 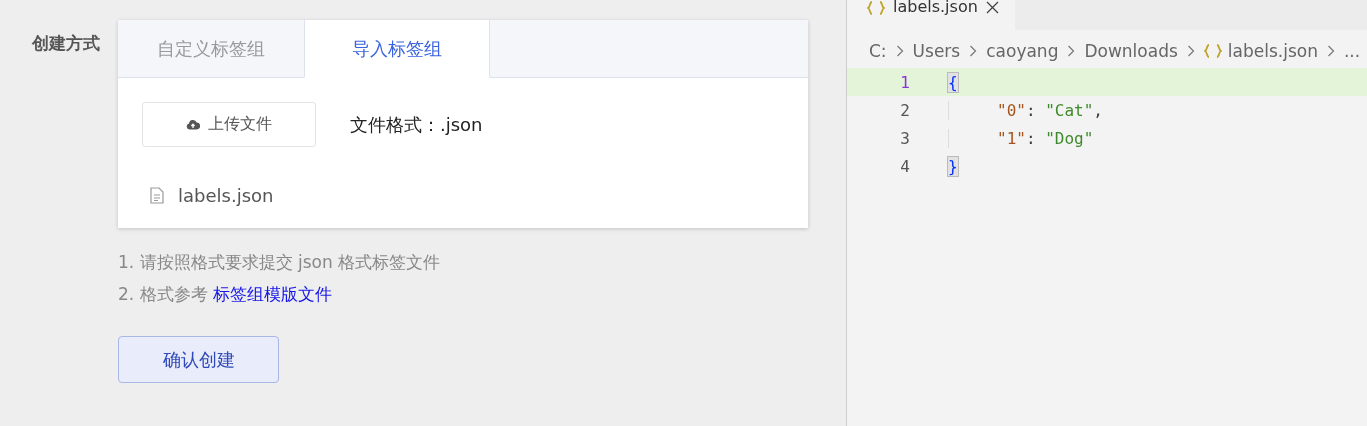 I want to click on breadcrumb-item: Downloads, so click(x=1131, y=51).